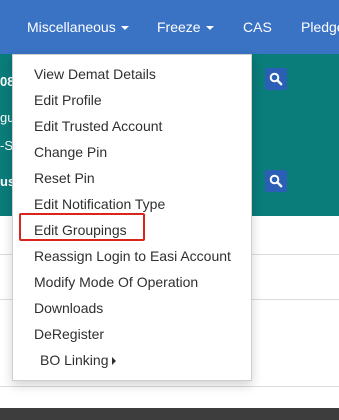  I want to click on nav-freeze-label: Freeze, so click(179, 27).